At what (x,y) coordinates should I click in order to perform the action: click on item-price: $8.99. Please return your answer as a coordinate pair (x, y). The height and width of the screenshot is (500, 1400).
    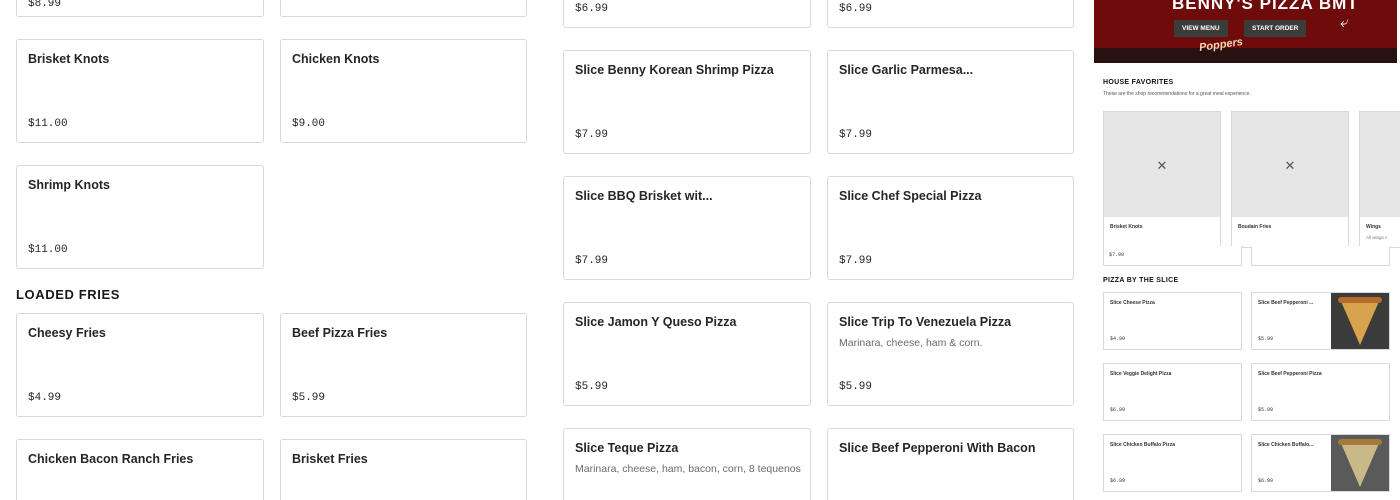
    Looking at the image, I should click on (45, 5).